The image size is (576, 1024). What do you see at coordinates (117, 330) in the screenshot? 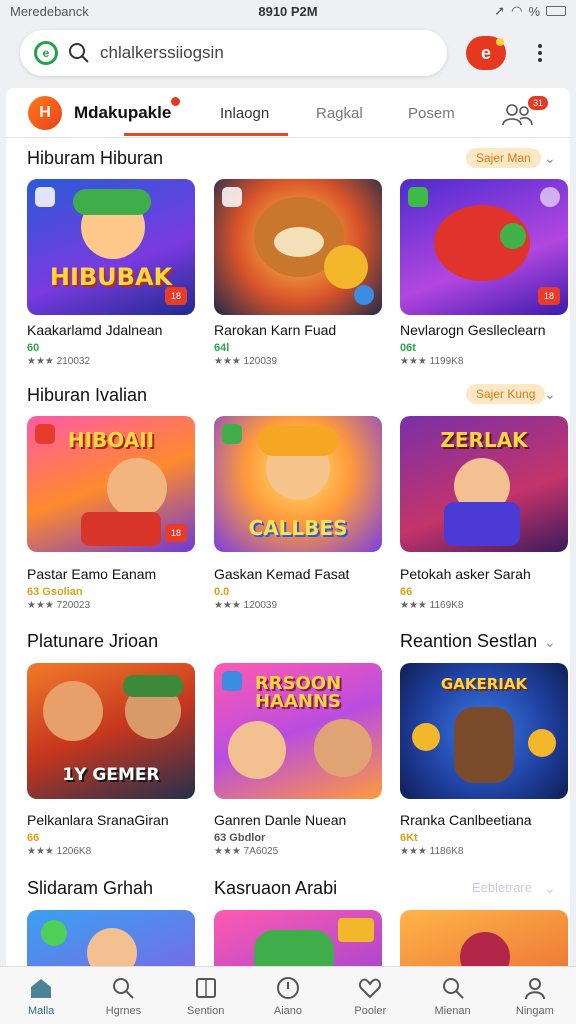
I see `game-title: Kaakarlamd Jdalnean` at bounding box center [117, 330].